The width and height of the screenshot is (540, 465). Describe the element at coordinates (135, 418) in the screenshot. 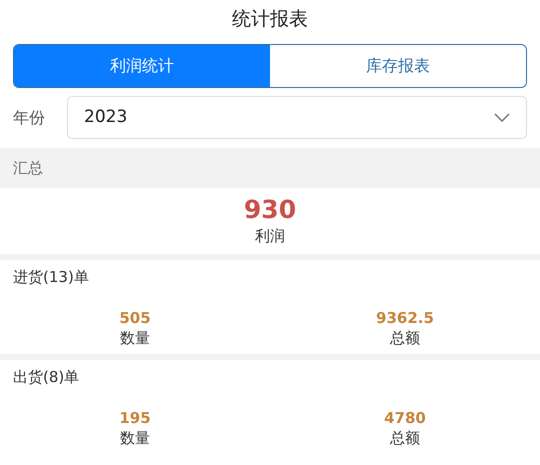

I see `stat-value: 195` at that location.